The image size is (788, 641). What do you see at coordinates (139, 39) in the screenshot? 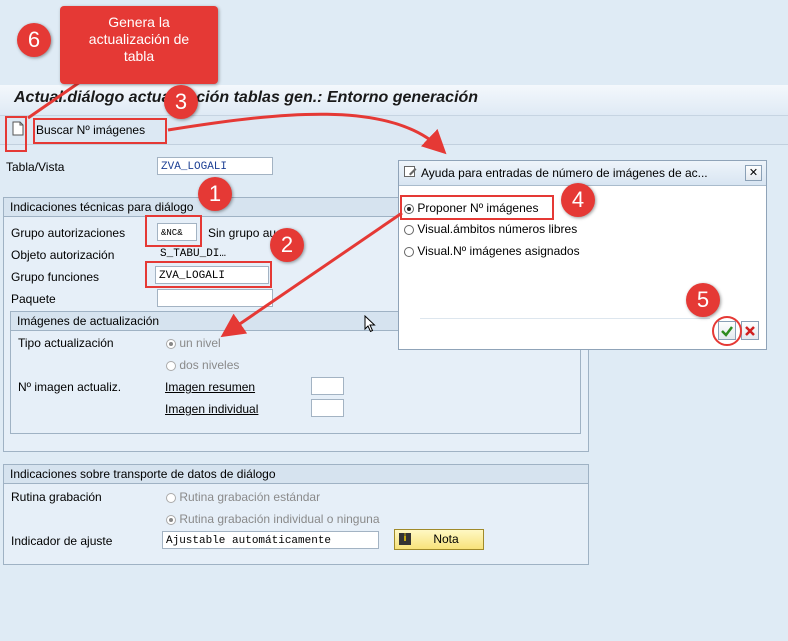
I see `callout-line-2: actualización de` at bounding box center [139, 39].